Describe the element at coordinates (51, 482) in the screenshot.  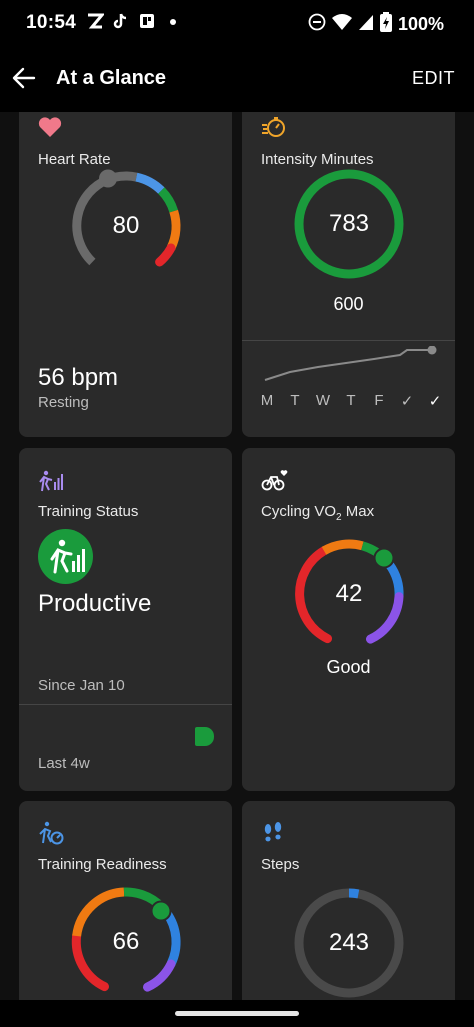
I see `runner-bars-icon` at that location.